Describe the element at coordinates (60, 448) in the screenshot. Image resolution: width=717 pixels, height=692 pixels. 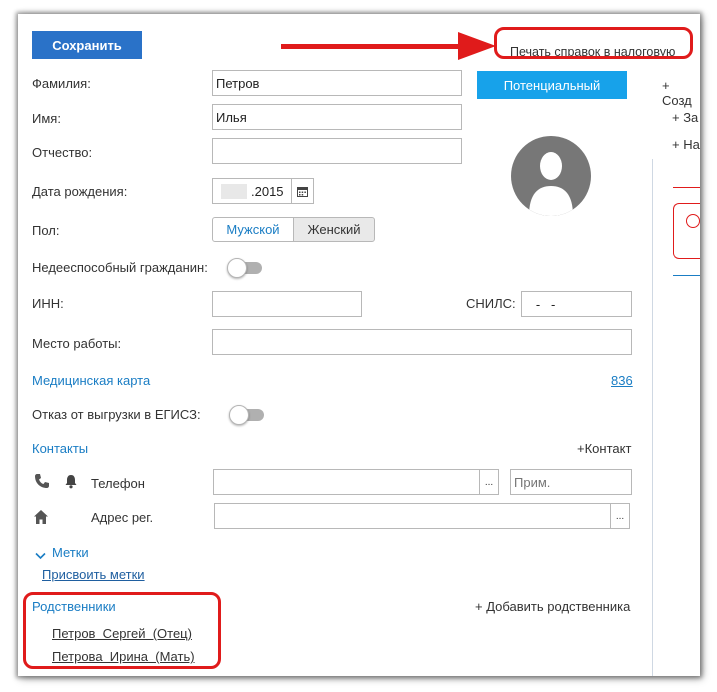
I see `contacts-title: Контакты` at that location.